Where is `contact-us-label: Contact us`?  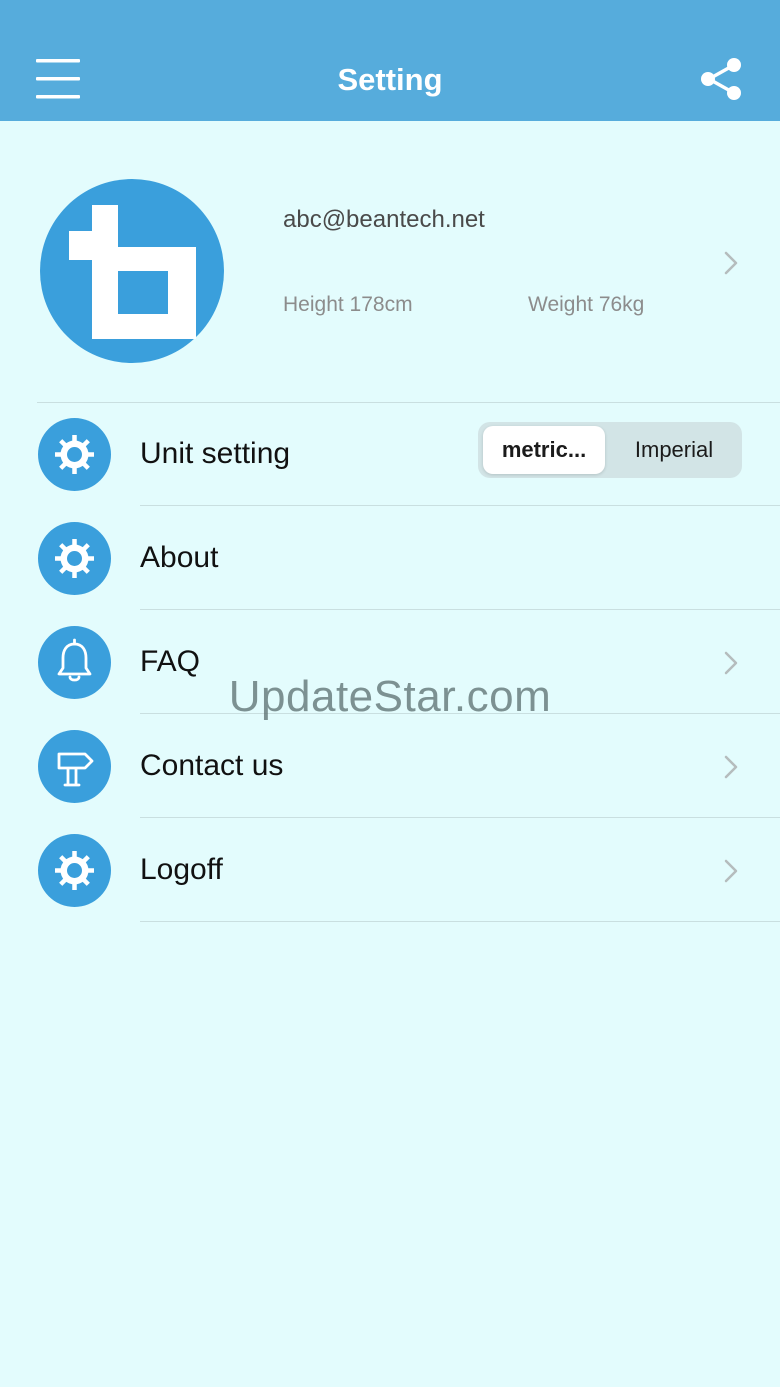 contact-us-label: Contact us is located at coordinates (212, 765).